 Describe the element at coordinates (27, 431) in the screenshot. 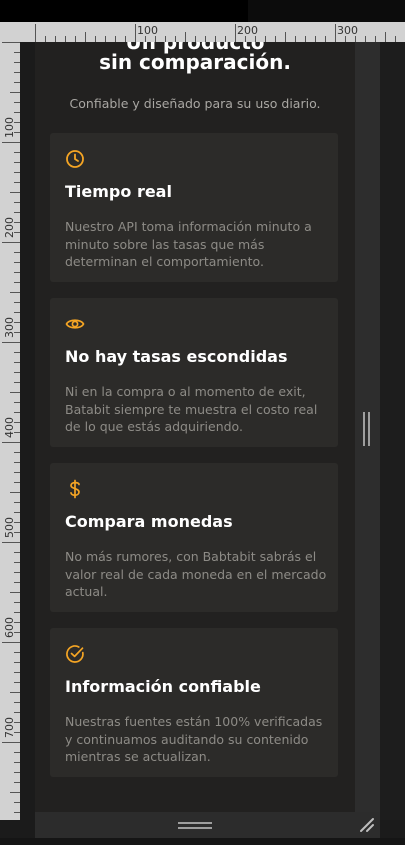

I see `ruler-gutter` at that location.